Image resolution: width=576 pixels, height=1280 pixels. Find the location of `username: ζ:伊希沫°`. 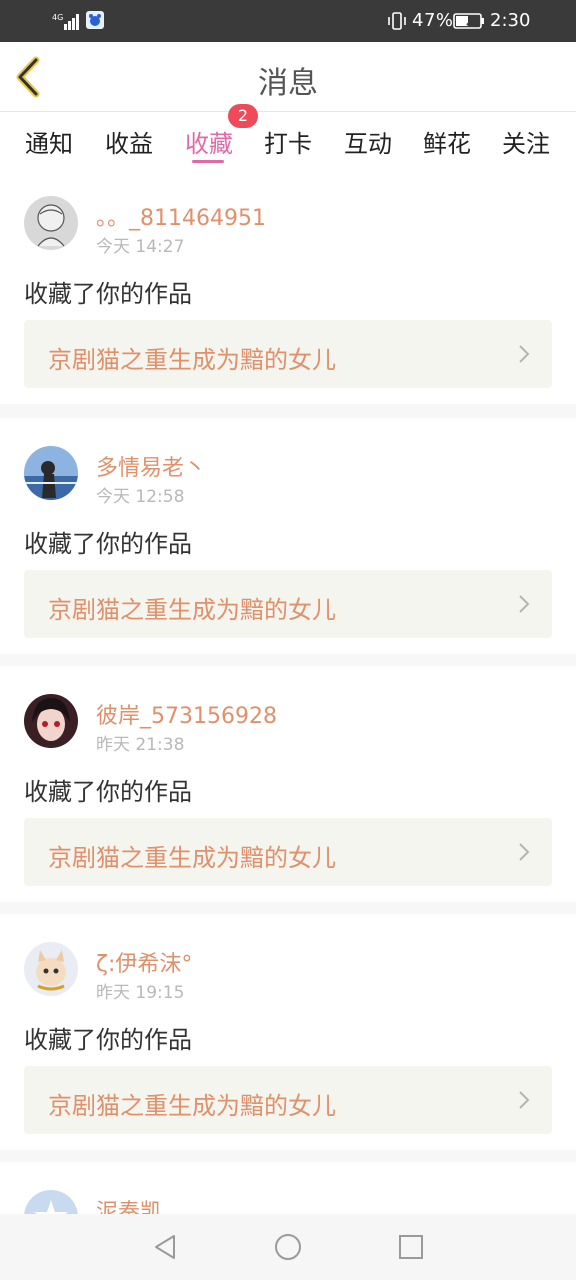

username: ζ:伊希沫° is located at coordinates (144, 962).